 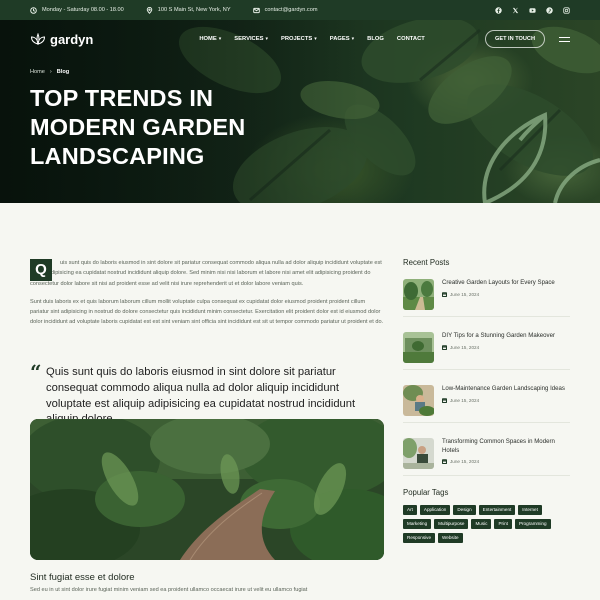 I want to click on hours-info: Monday - Saturday 08.00 - 18.00, so click(x=77, y=10).